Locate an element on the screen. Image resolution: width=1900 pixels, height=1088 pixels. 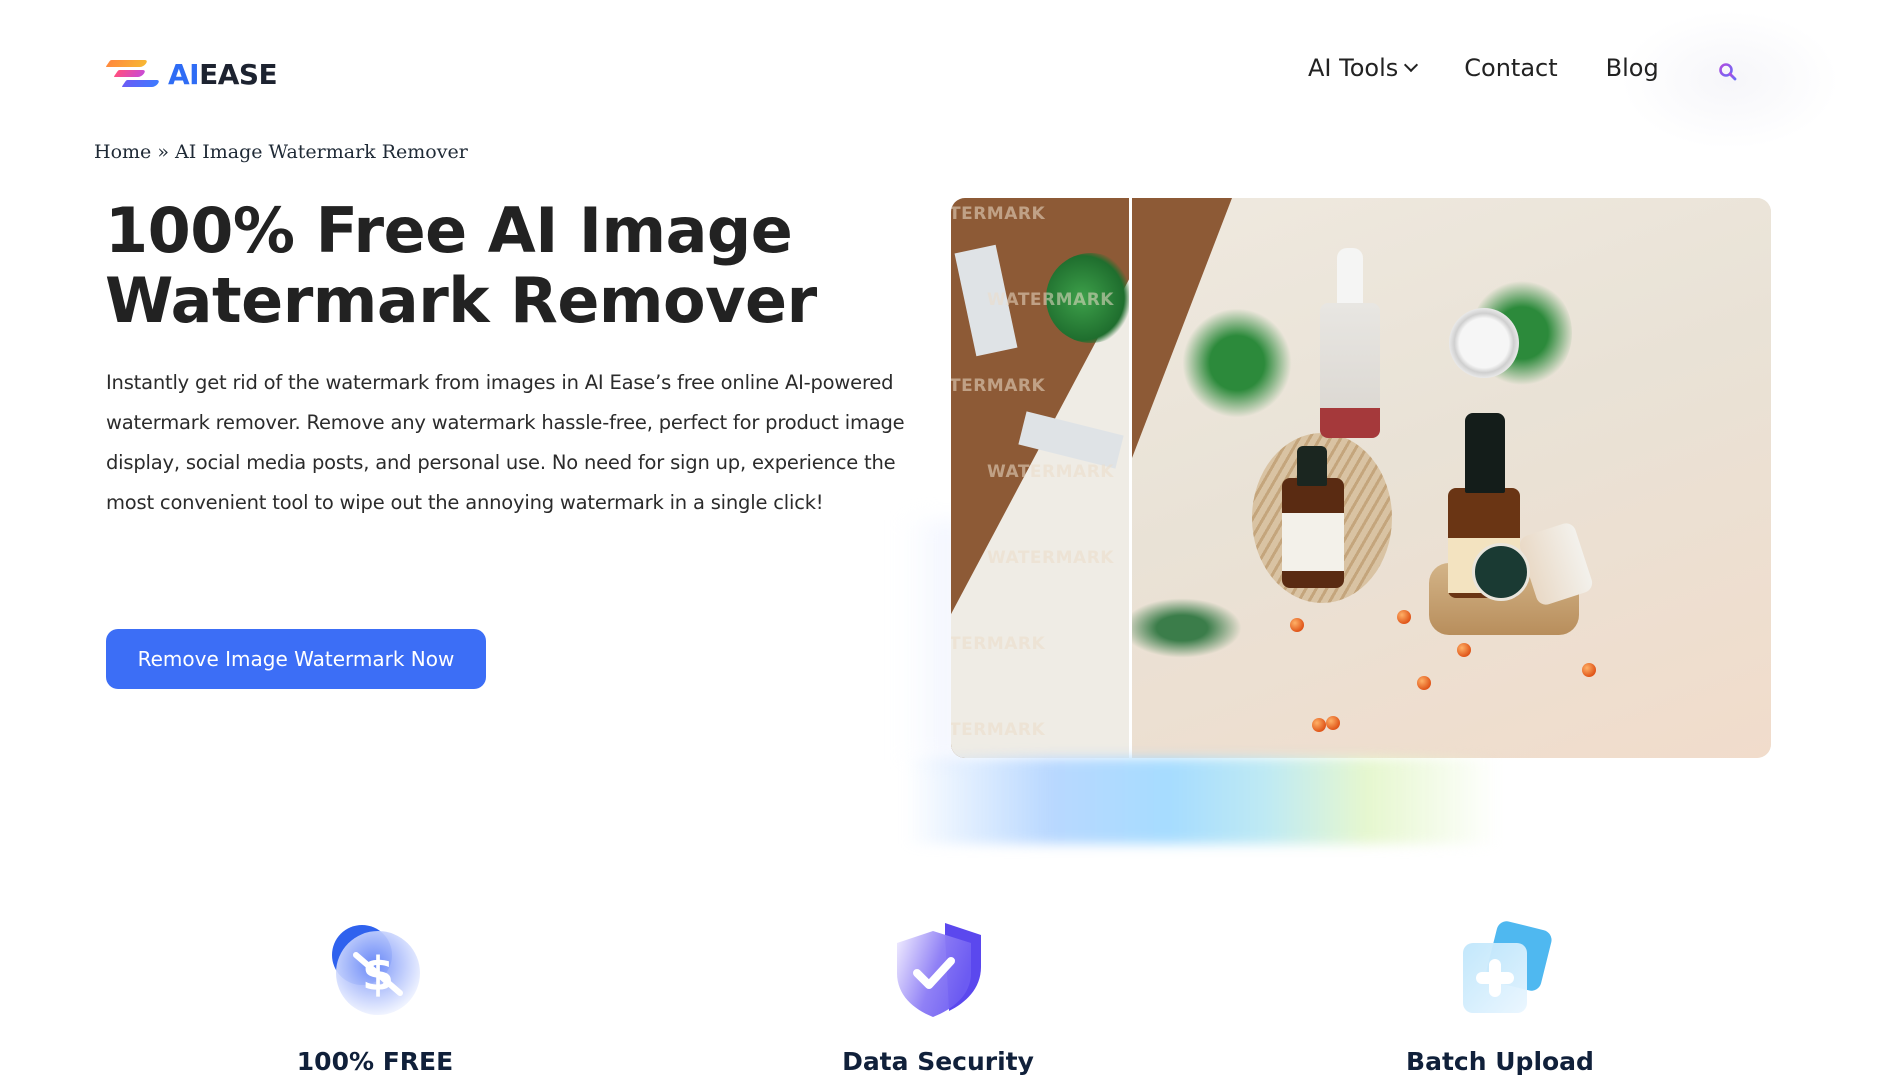
bottle-oil is located at coordinates (1350, 423).